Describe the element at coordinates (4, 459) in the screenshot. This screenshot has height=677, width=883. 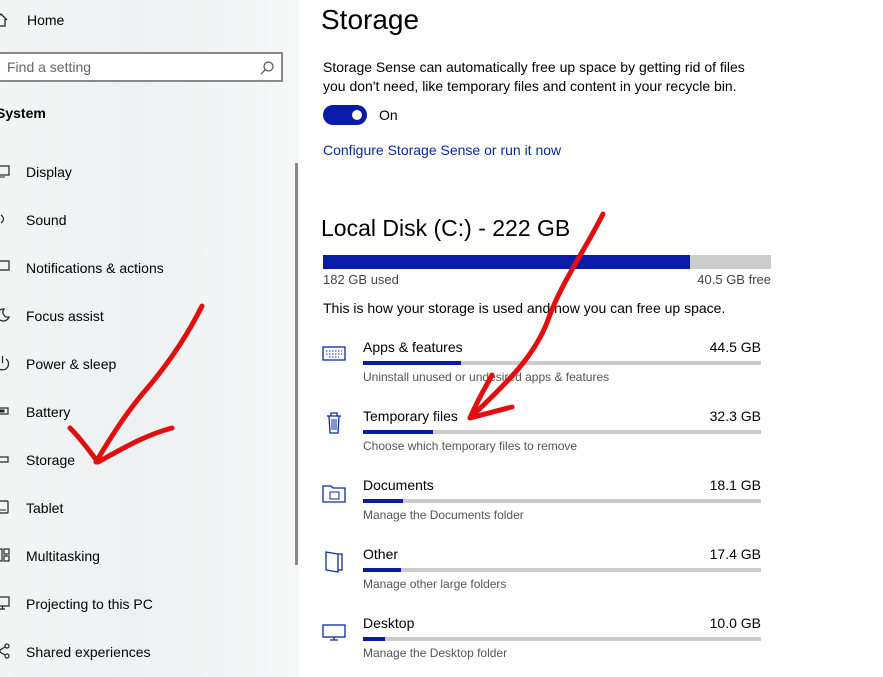
I see `storage-icon` at that location.